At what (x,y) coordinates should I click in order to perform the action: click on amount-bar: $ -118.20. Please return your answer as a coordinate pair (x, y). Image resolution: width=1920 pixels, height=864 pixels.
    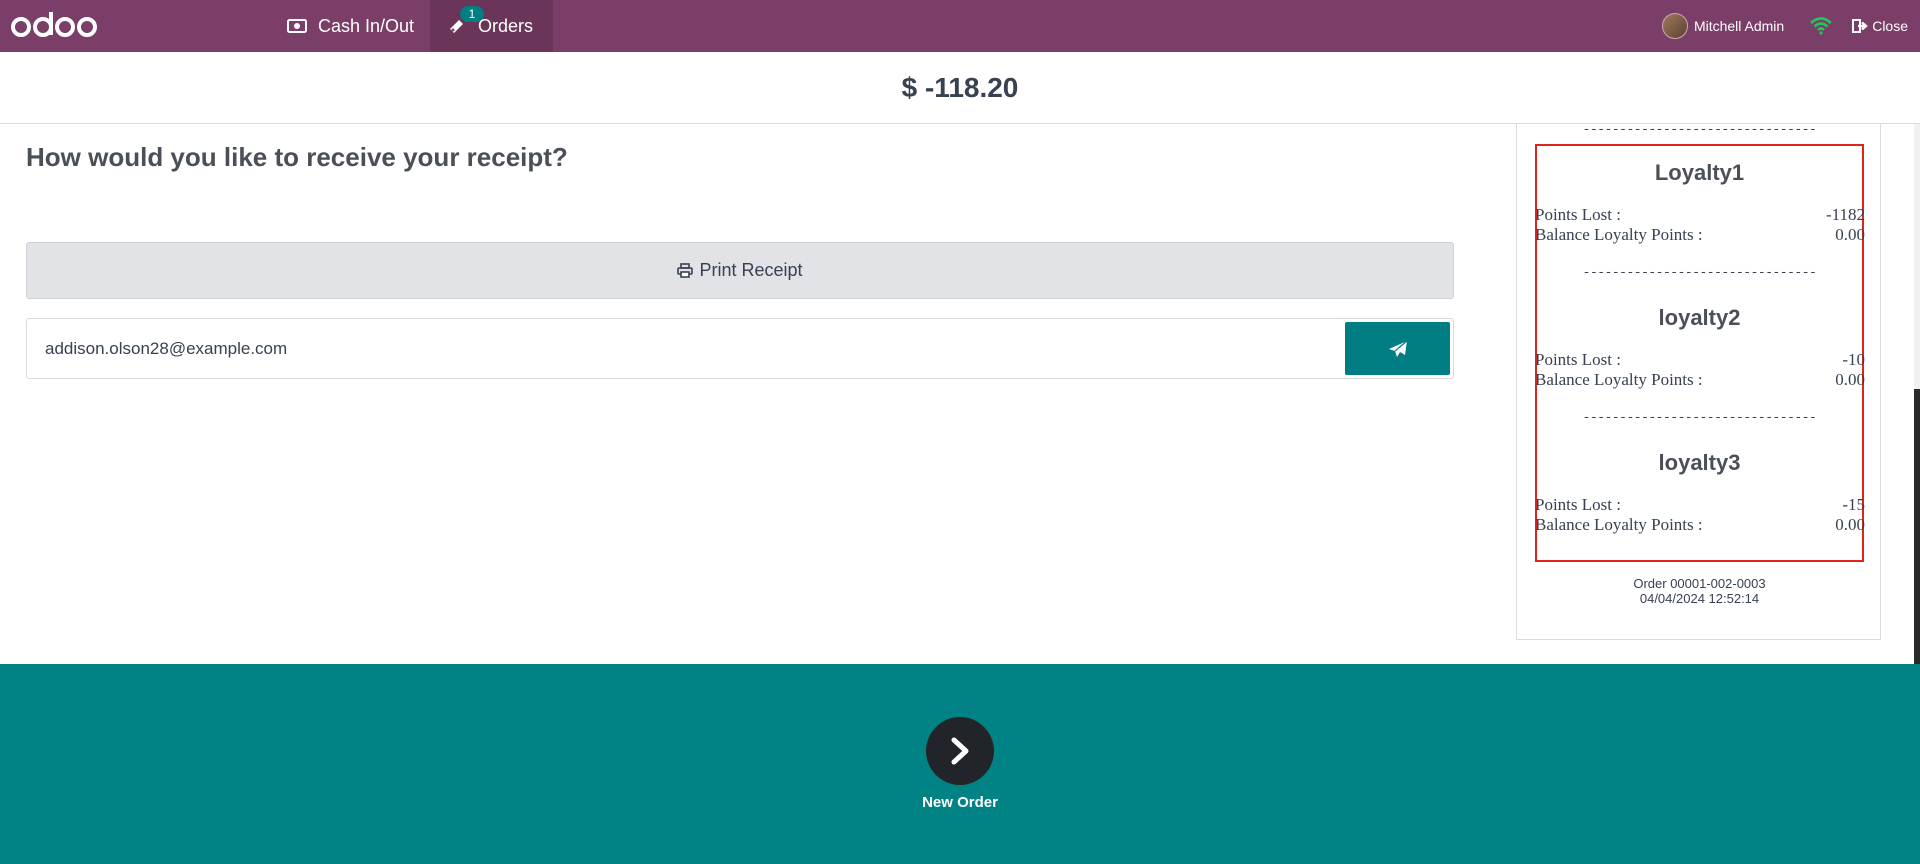
    Looking at the image, I should click on (960, 88).